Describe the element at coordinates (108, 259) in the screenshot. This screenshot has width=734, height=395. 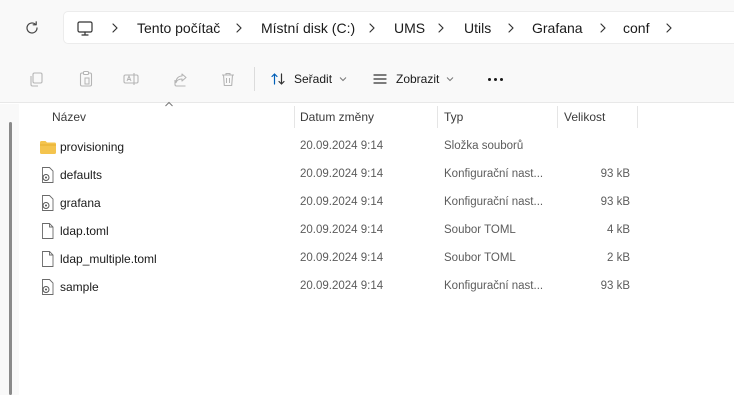
I see `file-name: ldap_multiple.toml` at that location.